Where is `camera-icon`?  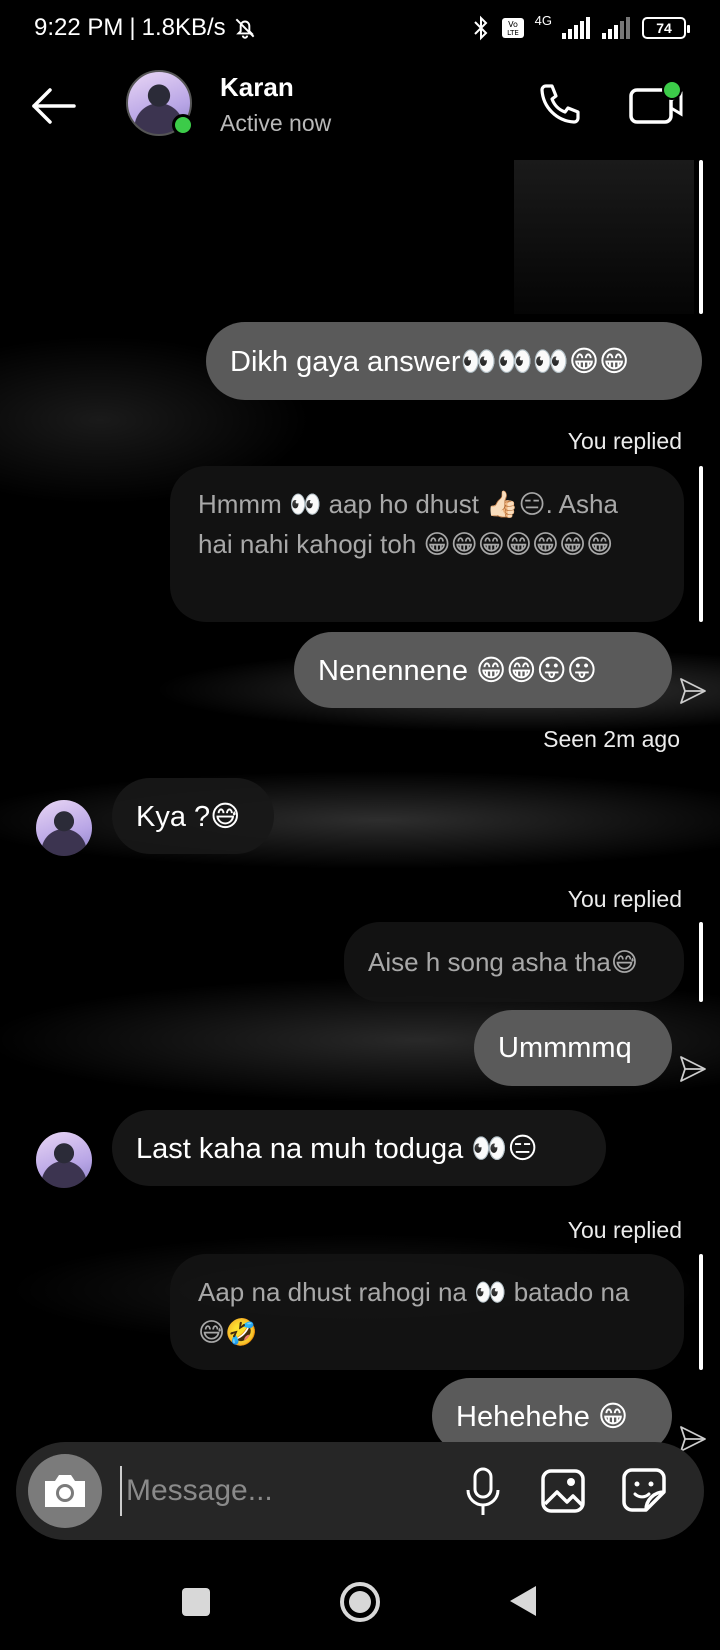 camera-icon is located at coordinates (65, 1491).